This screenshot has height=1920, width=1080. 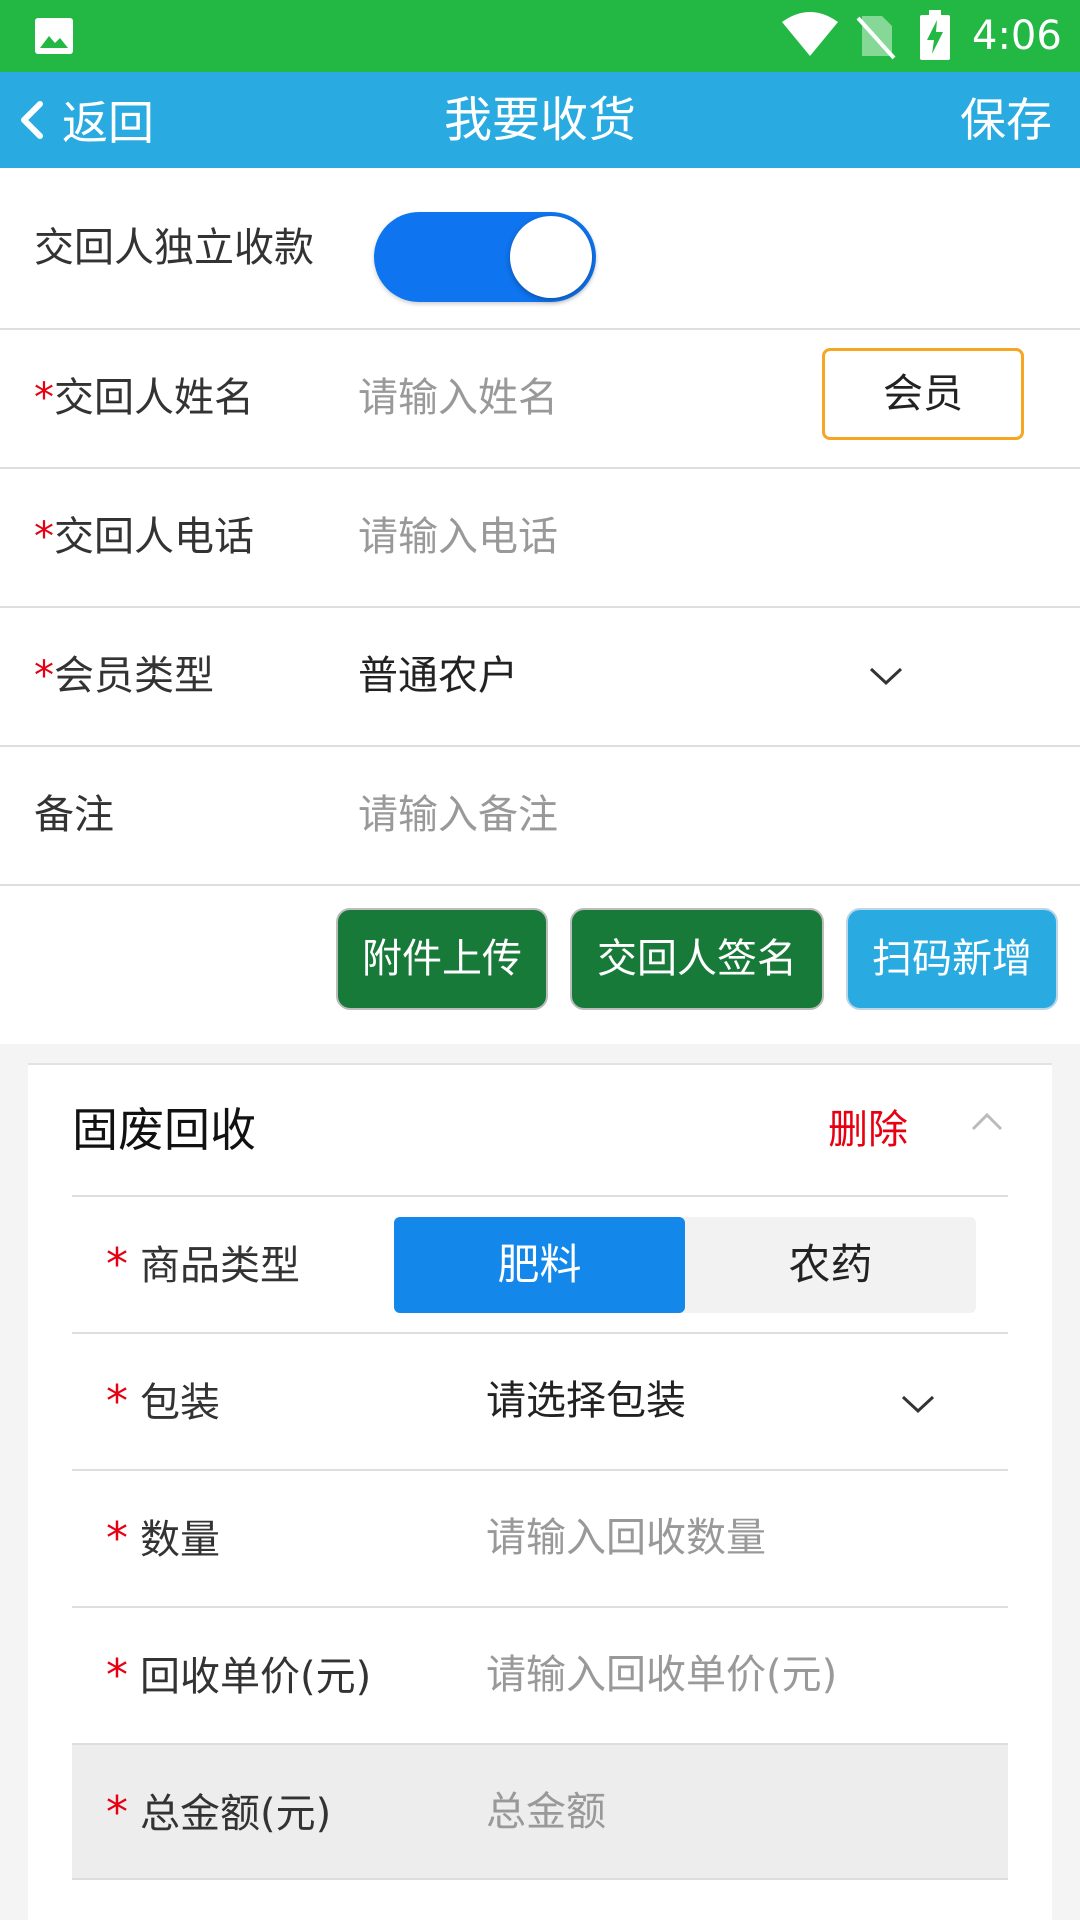 I want to click on packaging-select: 请选择包装, so click(x=586, y=1401).